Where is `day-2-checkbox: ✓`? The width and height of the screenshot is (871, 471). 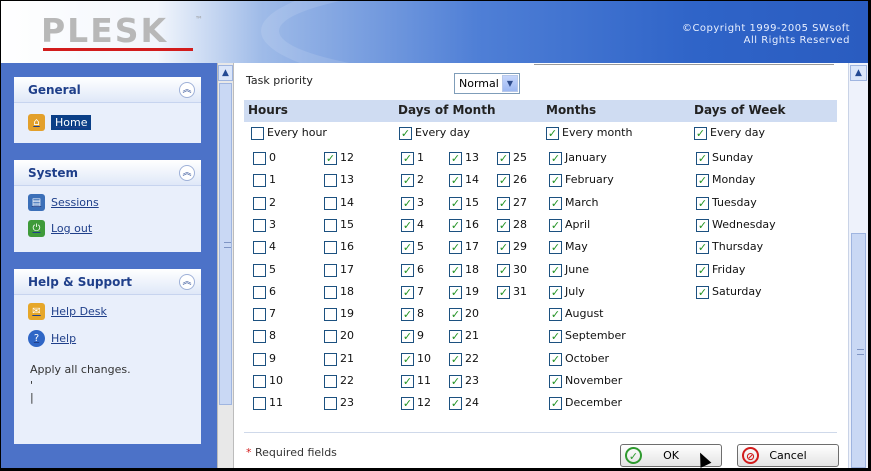 day-2-checkbox: ✓ is located at coordinates (407, 181).